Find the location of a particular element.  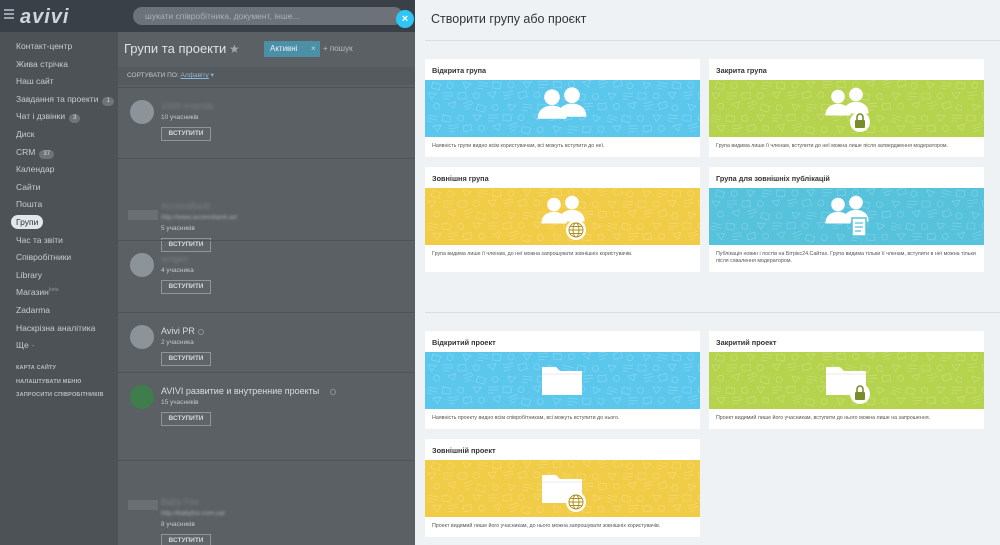

favorite-star-icon: ★ is located at coordinates (234, 49).